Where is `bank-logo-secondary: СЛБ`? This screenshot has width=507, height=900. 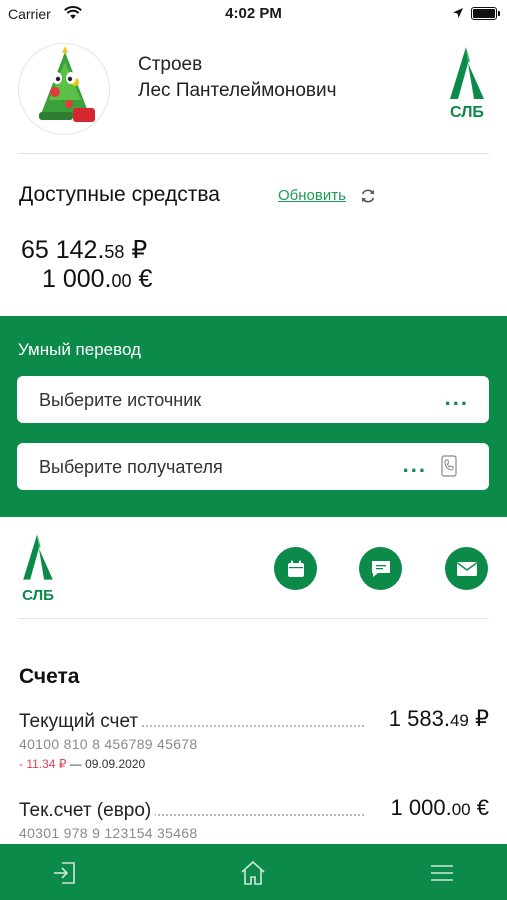 bank-logo-secondary: СЛБ is located at coordinates (38, 567).